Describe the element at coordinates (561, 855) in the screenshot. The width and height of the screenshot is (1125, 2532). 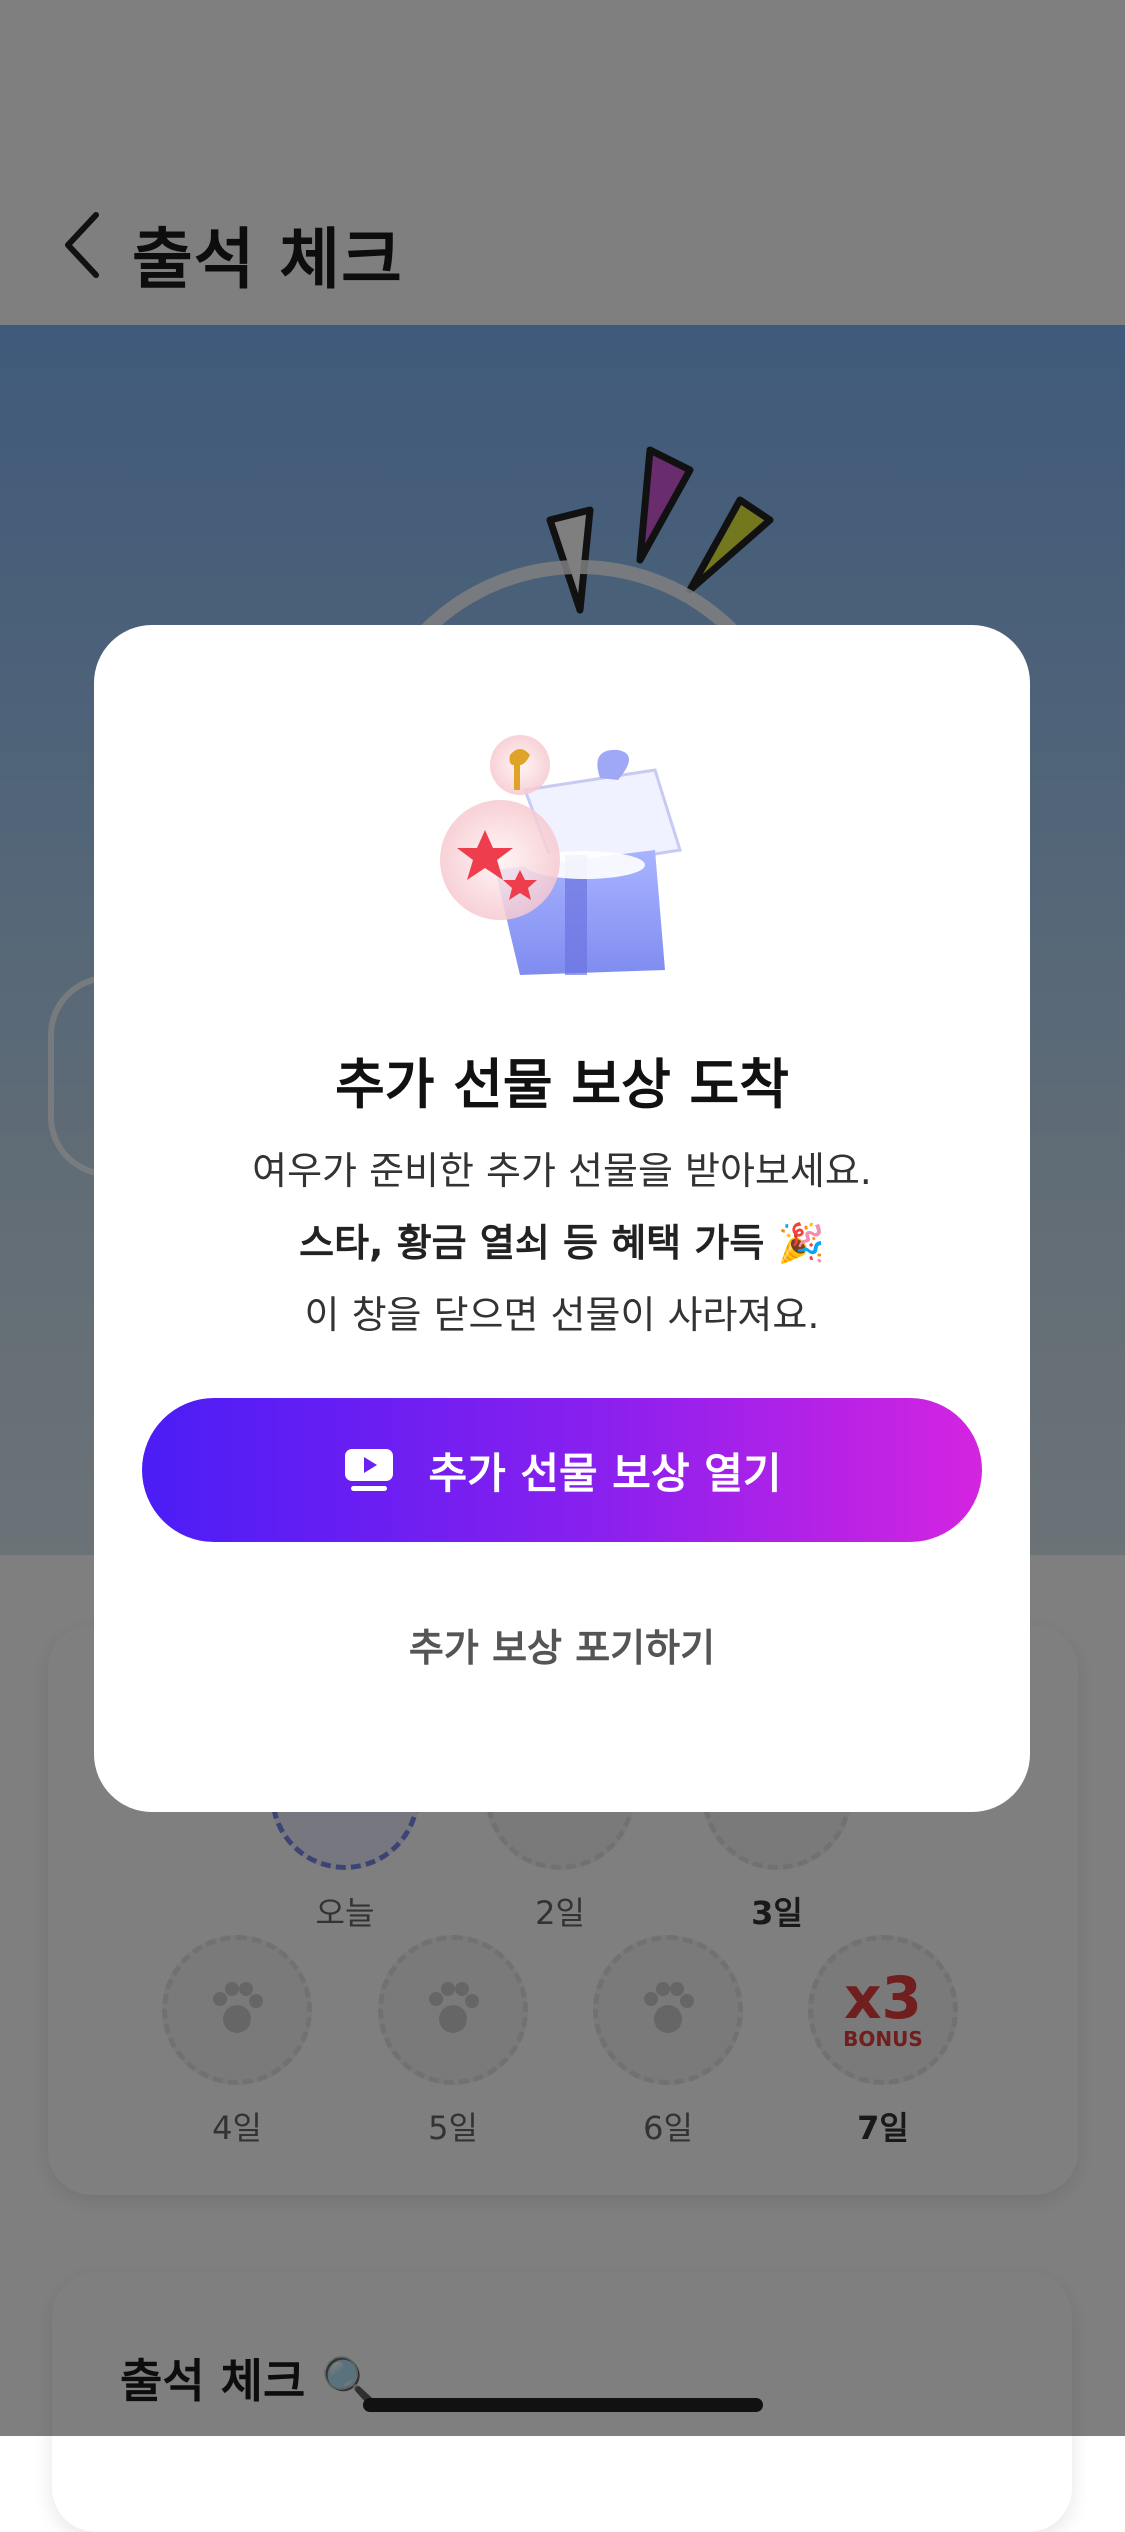
I see `gift-box-icon` at that location.